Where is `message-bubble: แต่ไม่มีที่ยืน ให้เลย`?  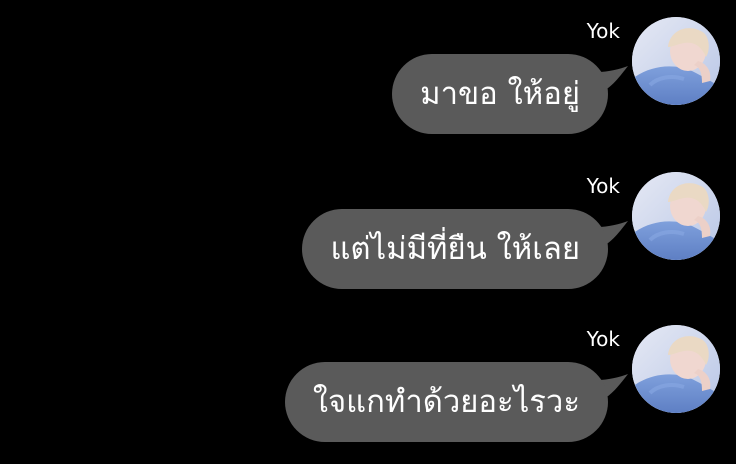 message-bubble: แต่ไม่มีที่ยืน ให้เลย is located at coordinates (455, 249).